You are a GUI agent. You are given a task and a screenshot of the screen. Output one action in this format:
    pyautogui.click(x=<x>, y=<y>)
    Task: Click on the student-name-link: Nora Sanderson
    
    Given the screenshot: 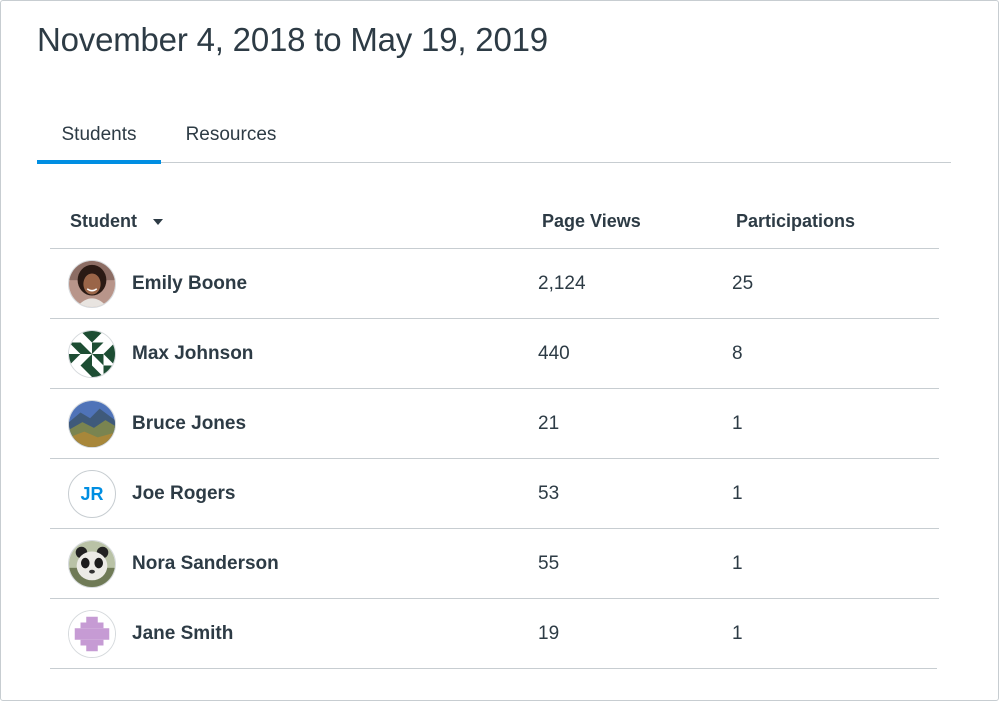 What is the action you would take?
    pyautogui.click(x=205, y=564)
    